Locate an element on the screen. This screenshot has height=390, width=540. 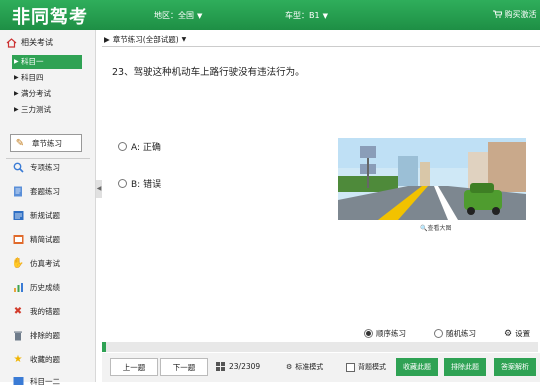
nav-my-mistakes: ✖ 我的错题 is located at coordinates (36, 311).